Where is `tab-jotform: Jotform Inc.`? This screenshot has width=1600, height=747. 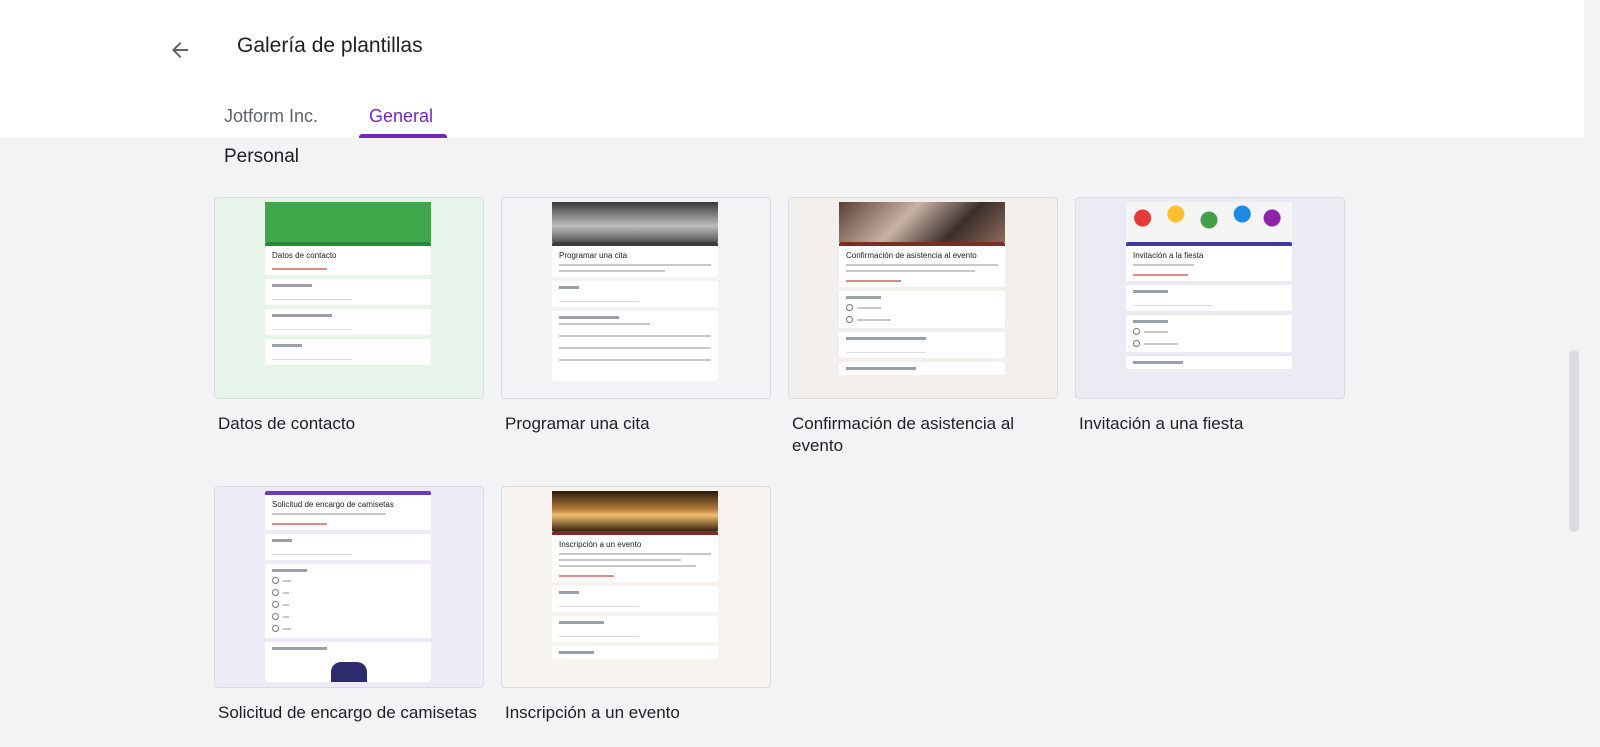
tab-jotform: Jotform Inc. is located at coordinates (271, 116).